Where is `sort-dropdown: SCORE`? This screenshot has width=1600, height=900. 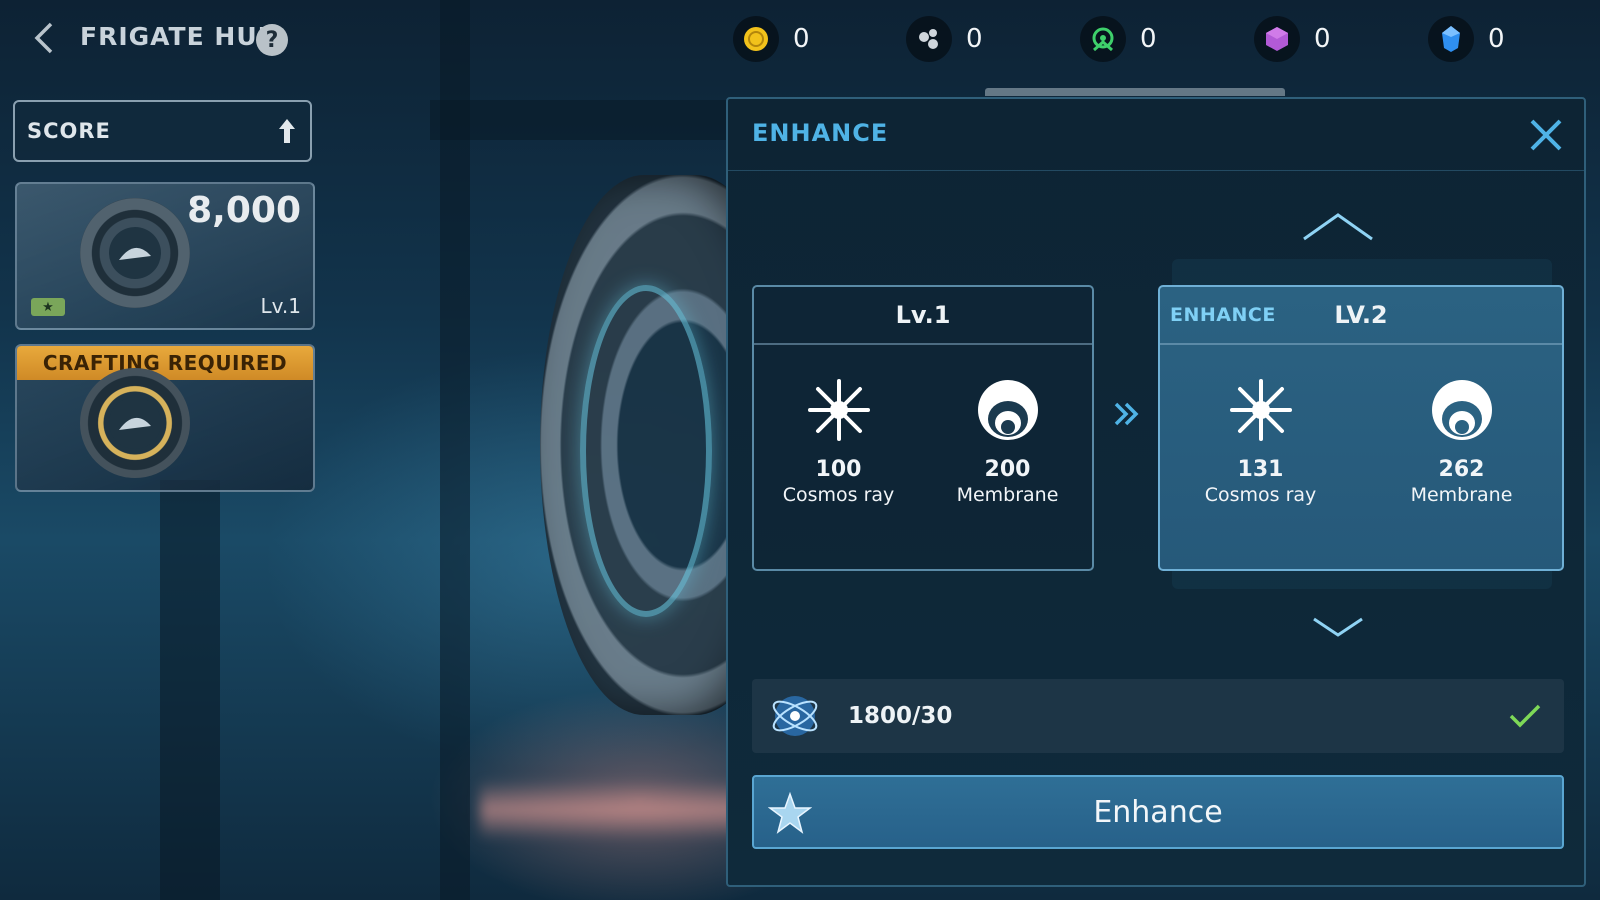 sort-dropdown: SCORE is located at coordinates (162, 131).